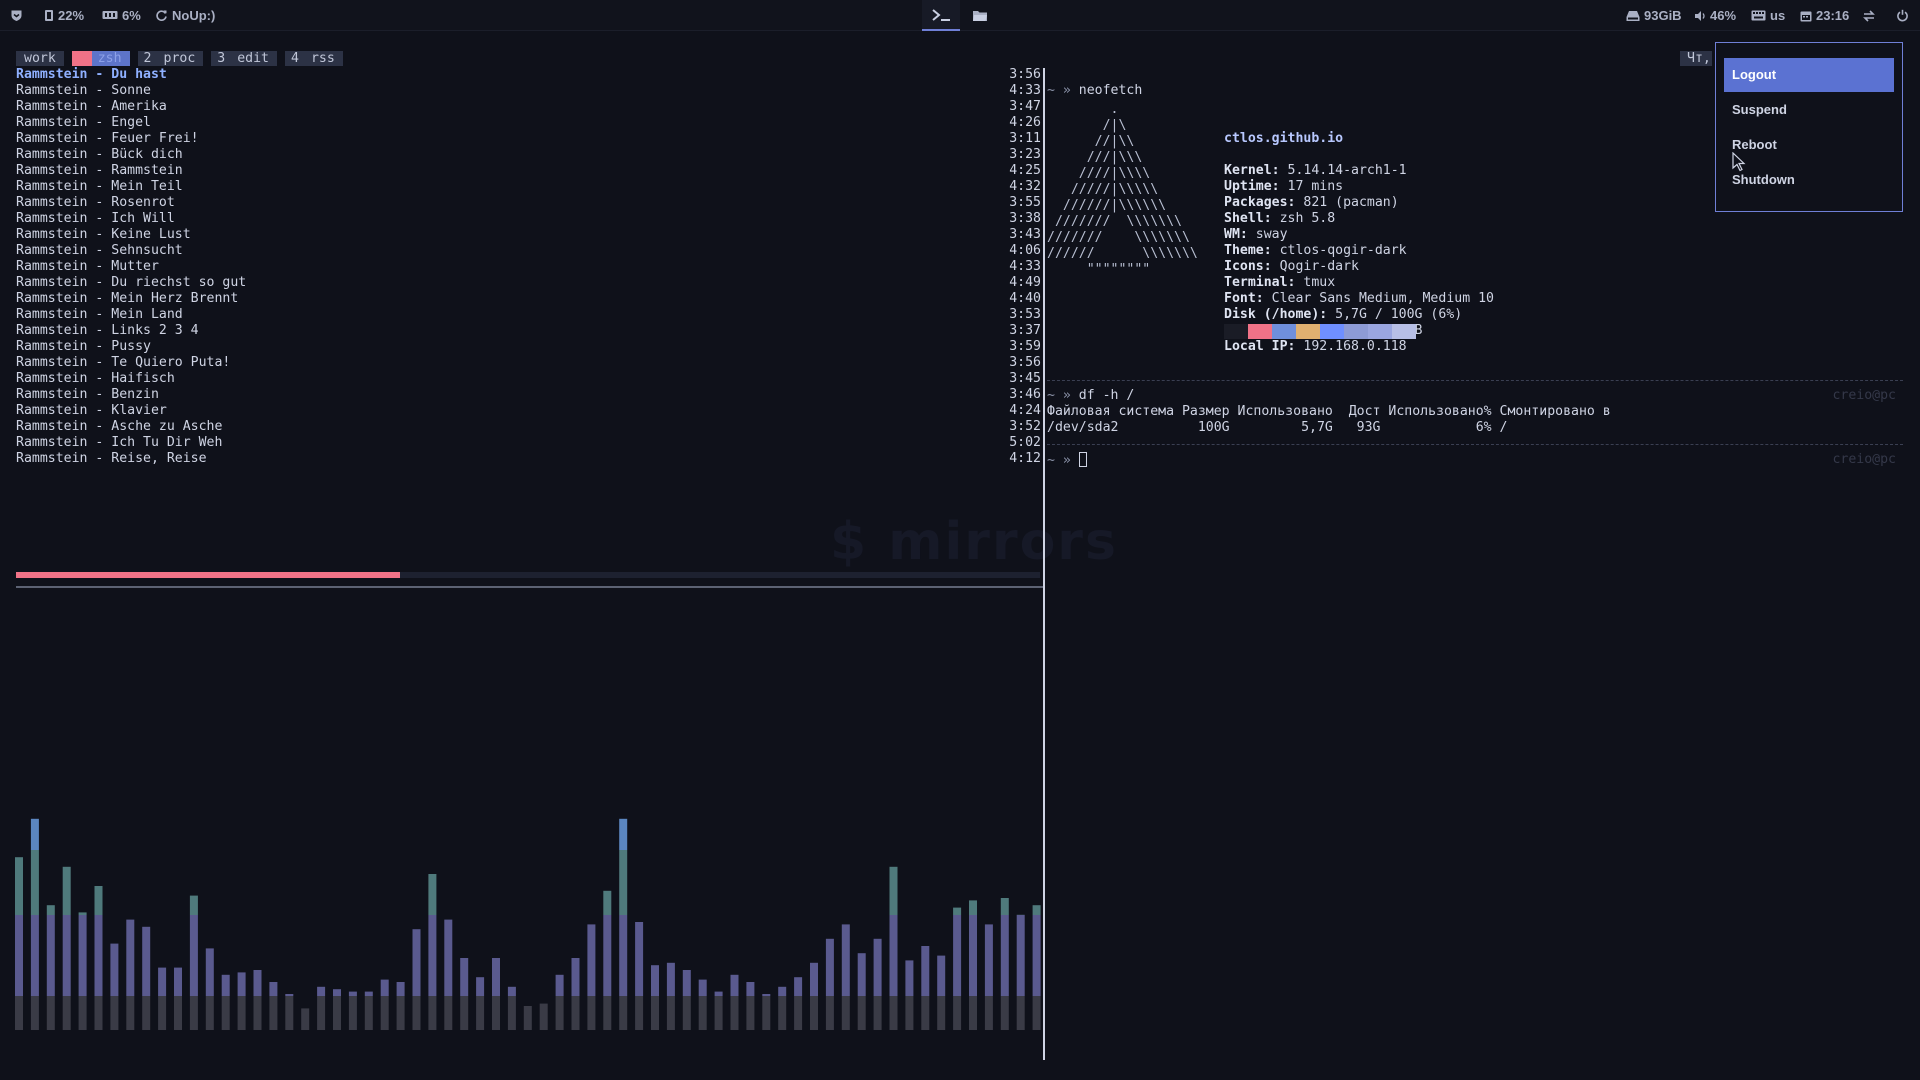 Image resolution: width=1920 pixels, height=1080 pixels. What do you see at coordinates (131, 299) in the screenshot?
I see `playlist-item: Rammstein - Mein Herz Brennt` at bounding box center [131, 299].